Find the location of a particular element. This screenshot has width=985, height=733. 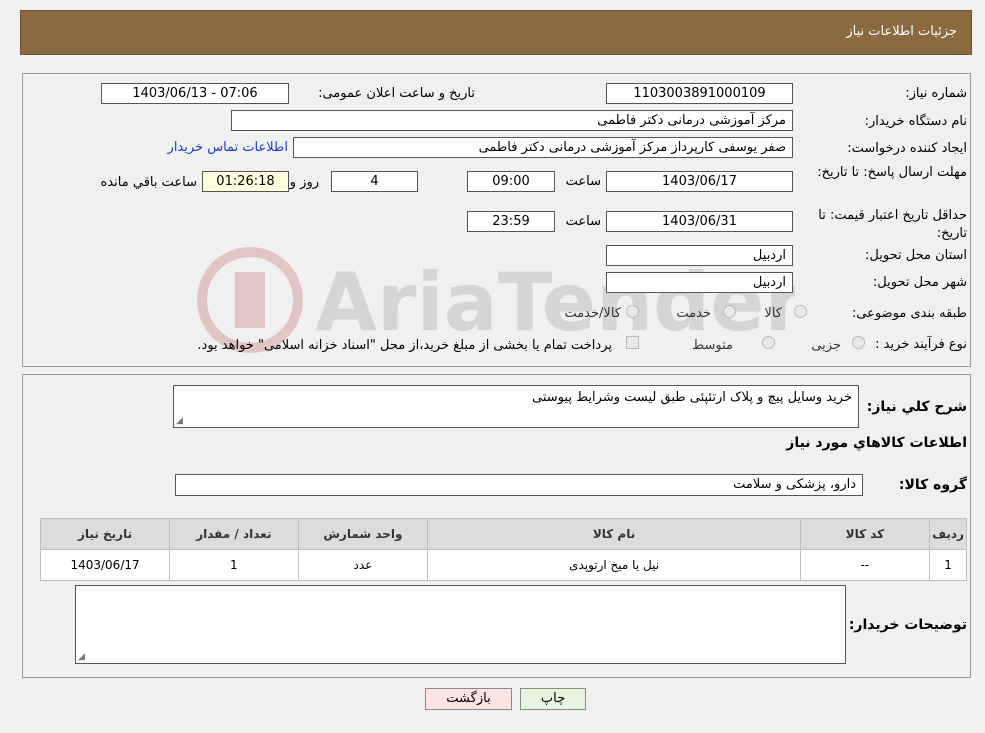

announce-label: تاریخ و ساعت اعلان عمومی: is located at coordinates (396, 93).